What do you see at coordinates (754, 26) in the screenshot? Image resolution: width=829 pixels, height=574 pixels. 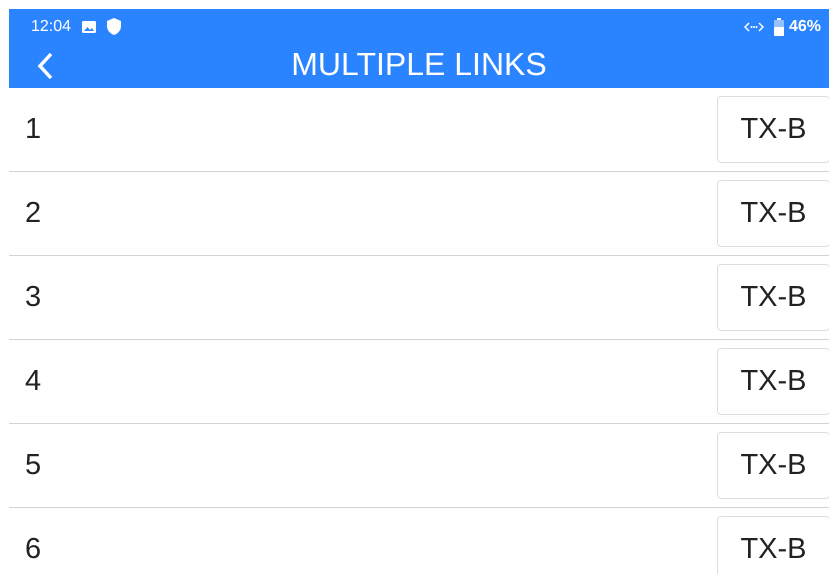 I see `data-transfer-icon` at bounding box center [754, 26].